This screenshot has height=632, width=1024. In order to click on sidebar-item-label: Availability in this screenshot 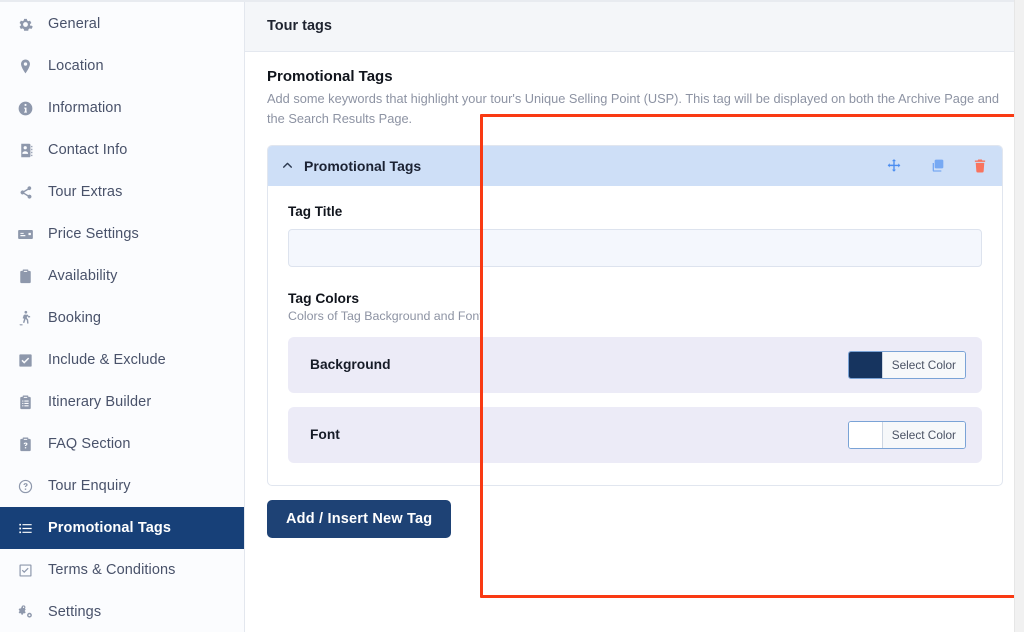, I will do `click(83, 276)`.